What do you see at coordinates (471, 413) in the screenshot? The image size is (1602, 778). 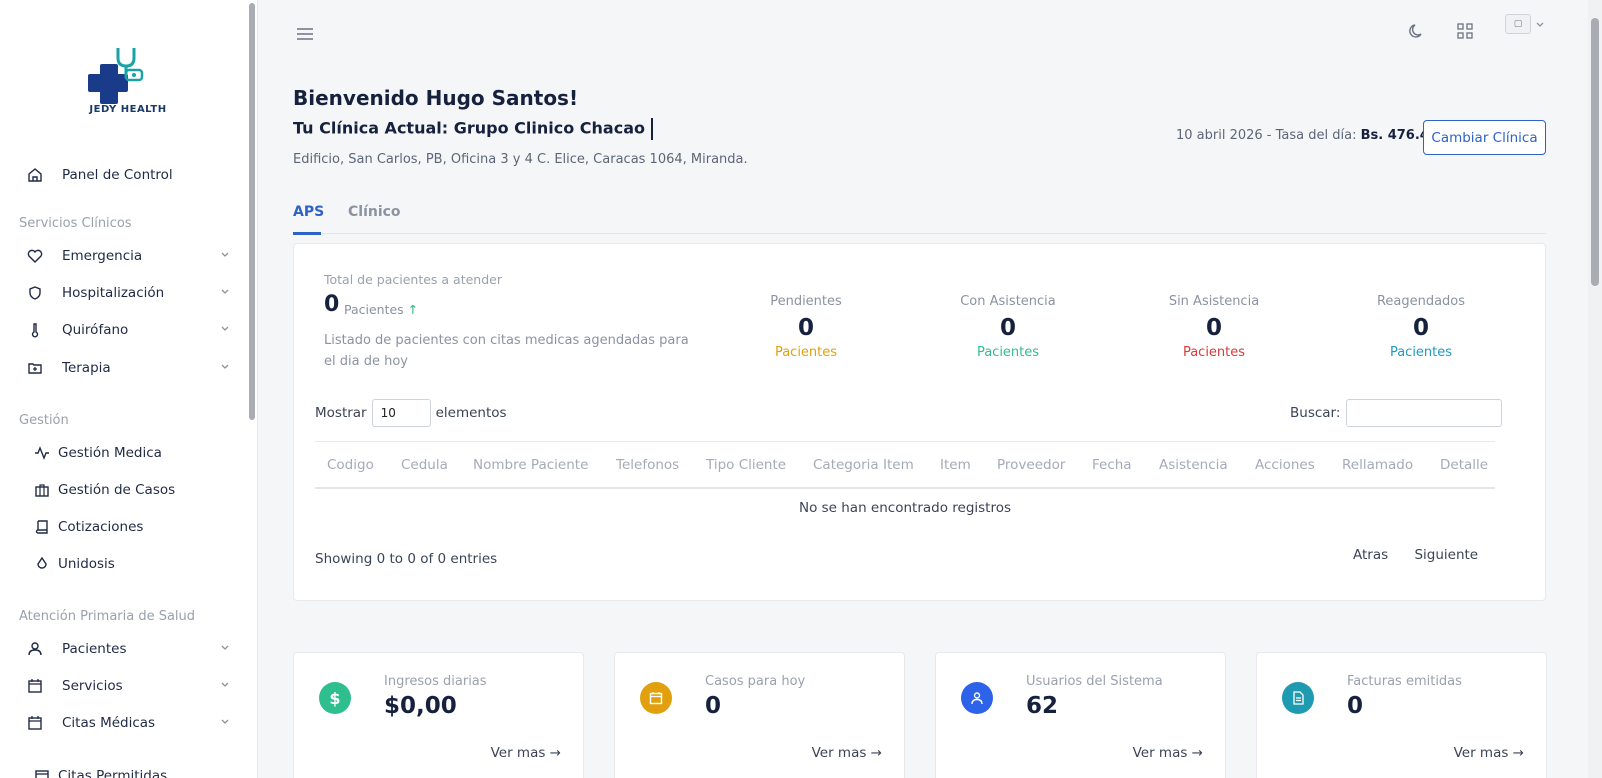 I see `show-suffix: elementos` at bounding box center [471, 413].